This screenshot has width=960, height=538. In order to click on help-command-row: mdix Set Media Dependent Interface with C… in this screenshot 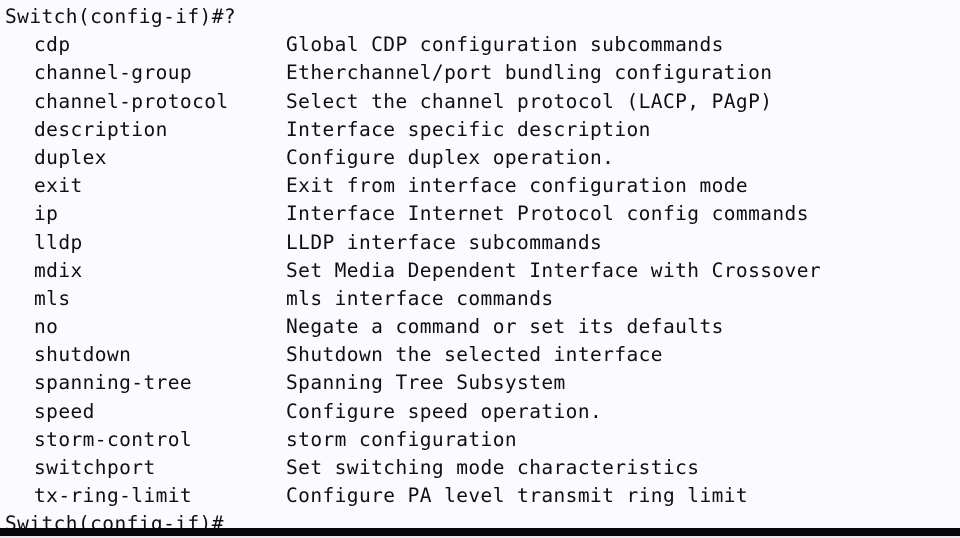, I will do `click(480, 271)`.